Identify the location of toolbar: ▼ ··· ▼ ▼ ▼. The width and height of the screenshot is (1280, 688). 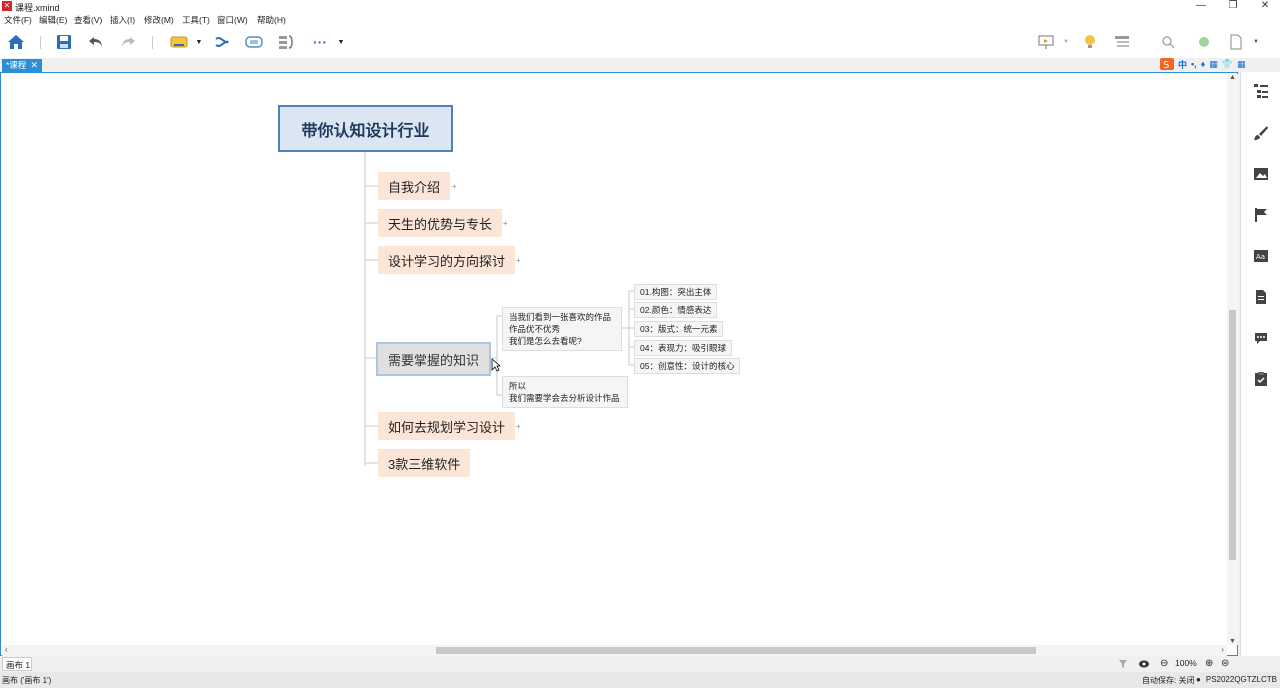
(640, 42).